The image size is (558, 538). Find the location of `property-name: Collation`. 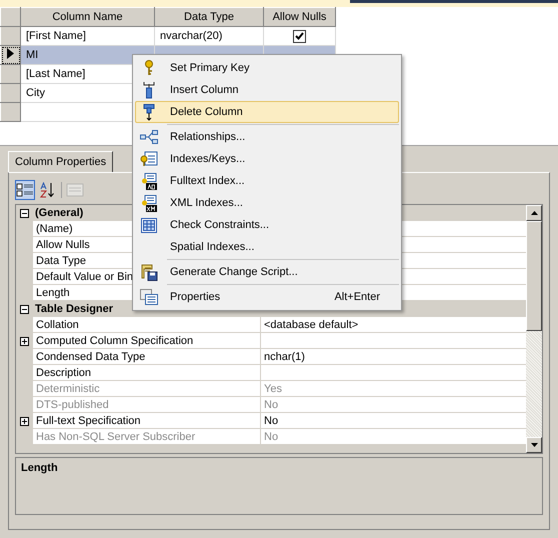

property-name: Collation is located at coordinates (147, 325).